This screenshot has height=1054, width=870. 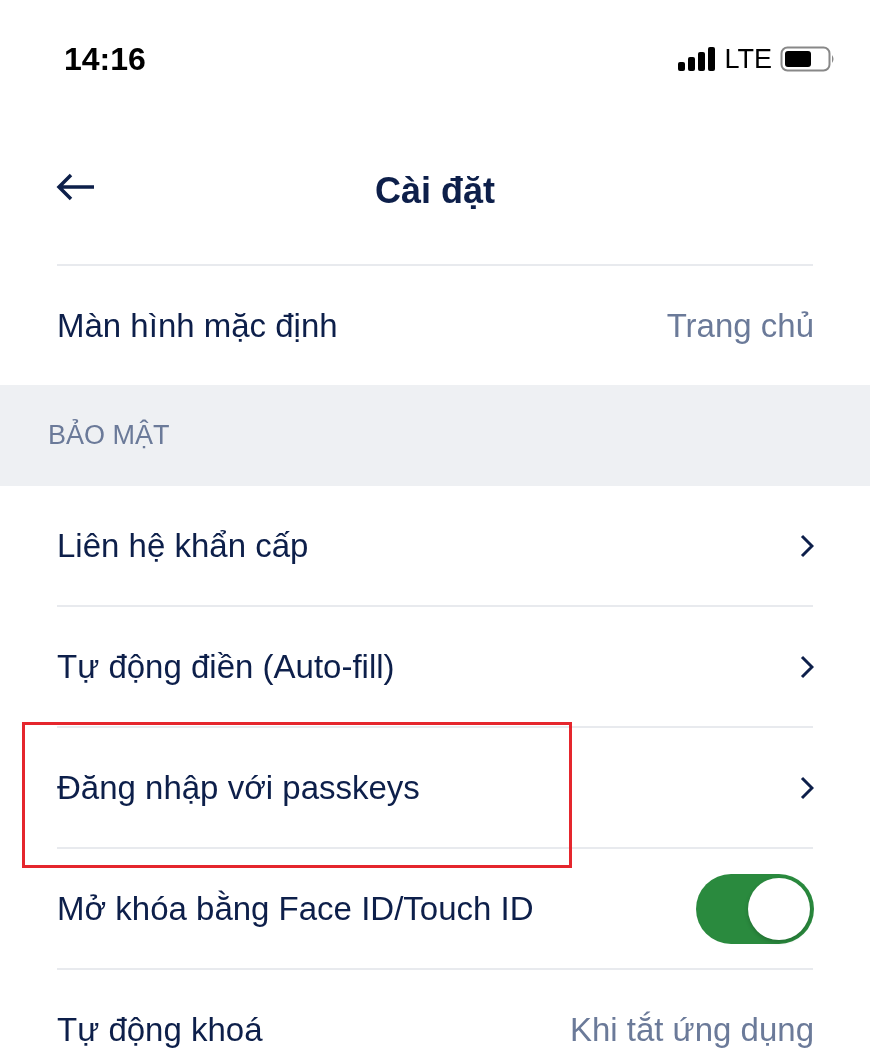 I want to click on battery-icon, so click(x=808, y=59).